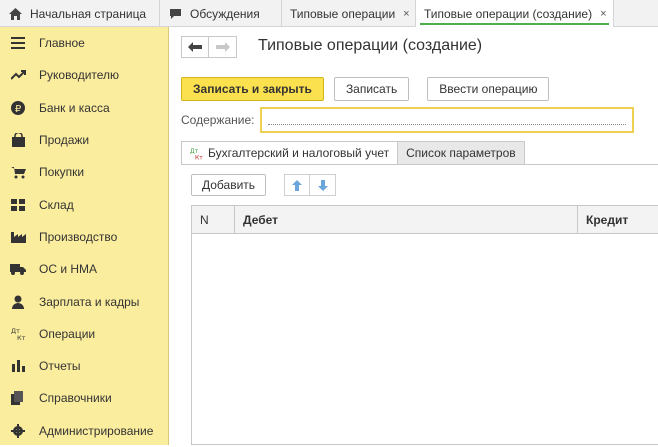 This screenshot has width=658, height=447. I want to click on tab-accounting: Дт Кт Бухгалтерский и налоговый учет, so click(290, 153).